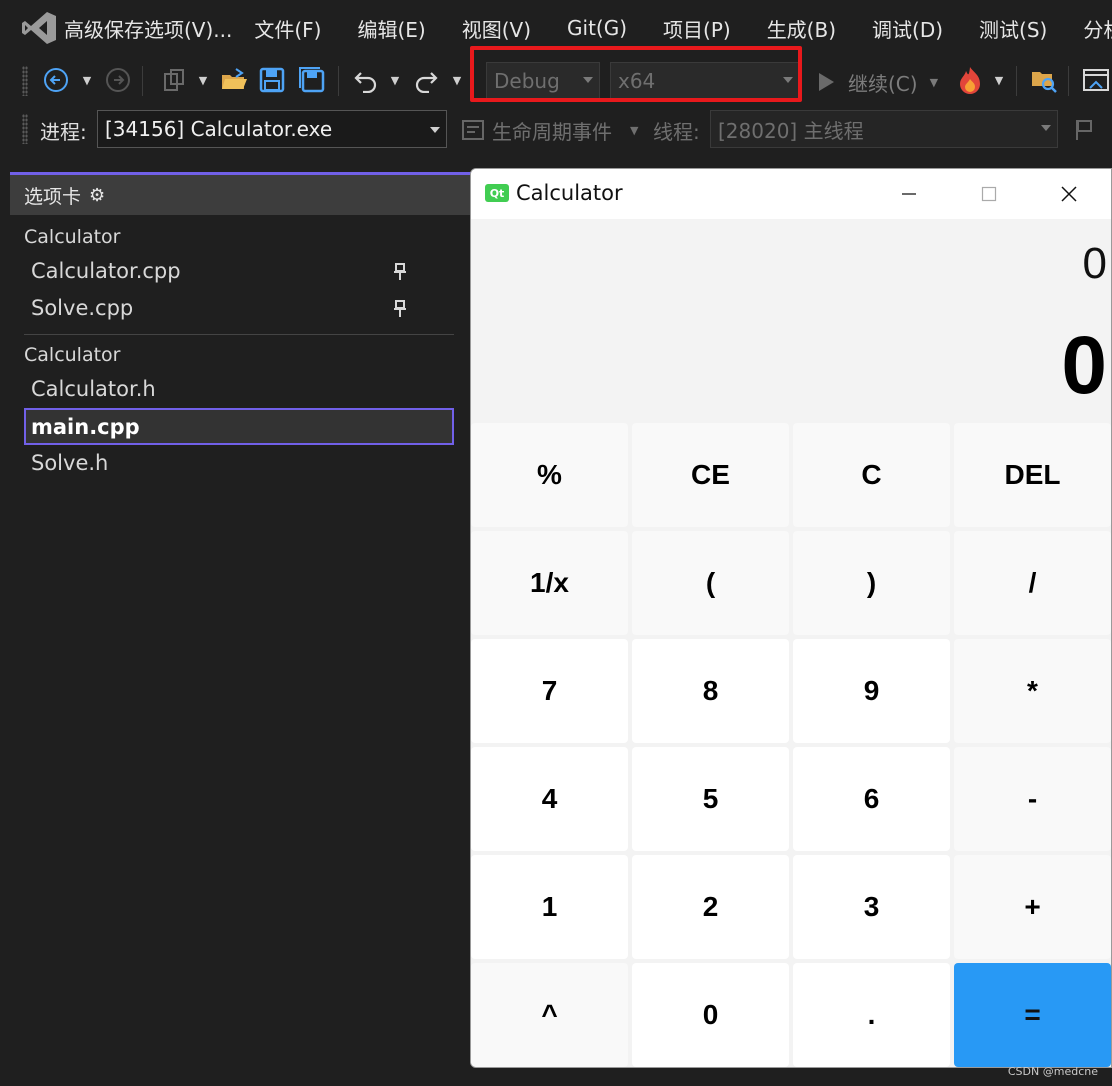  I want to click on continue-label: 继续(C), so click(883, 83).